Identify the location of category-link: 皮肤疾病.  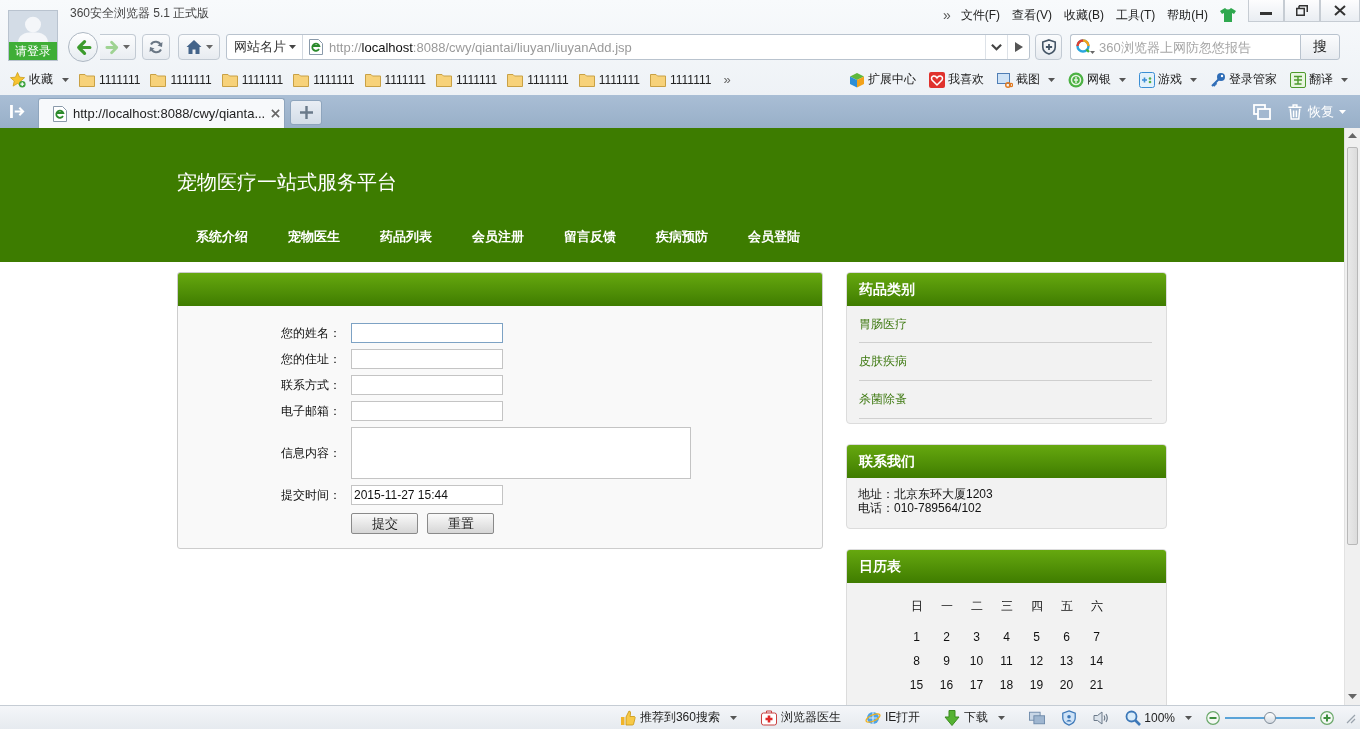
(1005, 362).